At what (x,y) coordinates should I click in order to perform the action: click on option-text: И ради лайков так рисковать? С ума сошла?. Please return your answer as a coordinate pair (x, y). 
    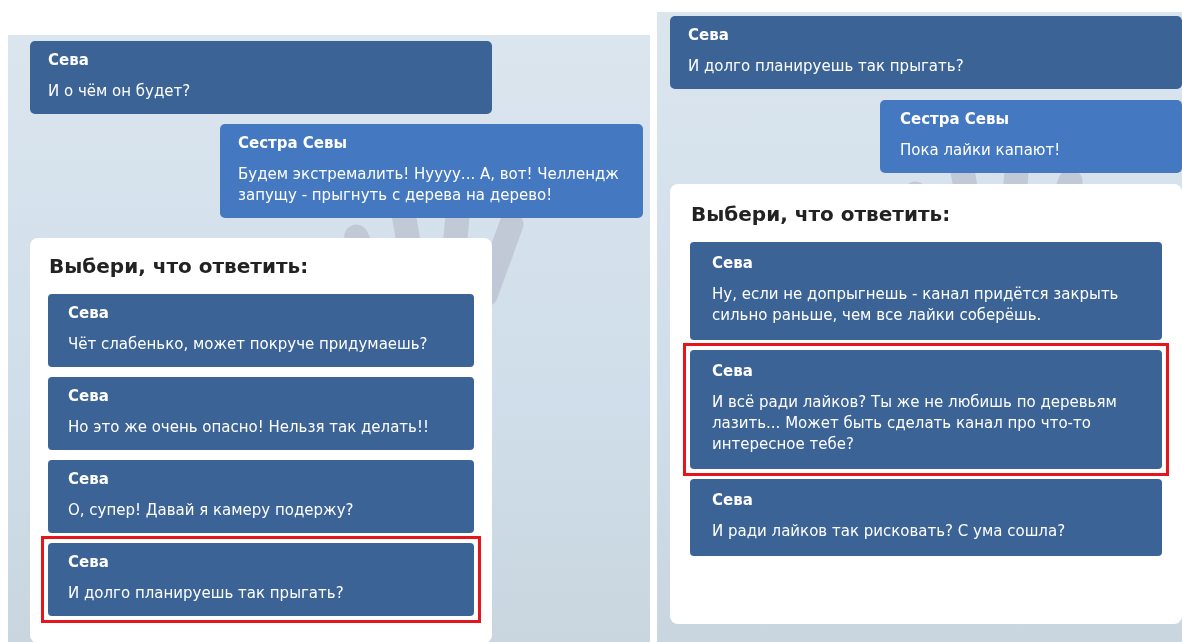
    Looking at the image, I should click on (889, 531).